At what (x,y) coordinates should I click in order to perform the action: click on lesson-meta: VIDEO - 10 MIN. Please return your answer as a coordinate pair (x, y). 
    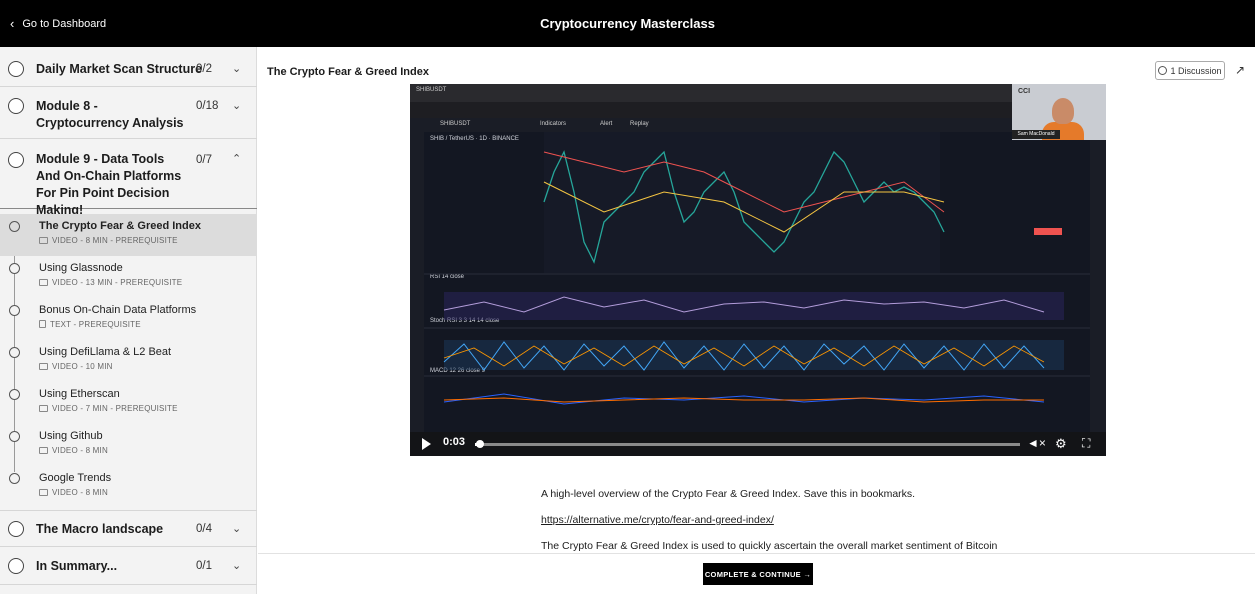
    Looking at the image, I should click on (76, 366).